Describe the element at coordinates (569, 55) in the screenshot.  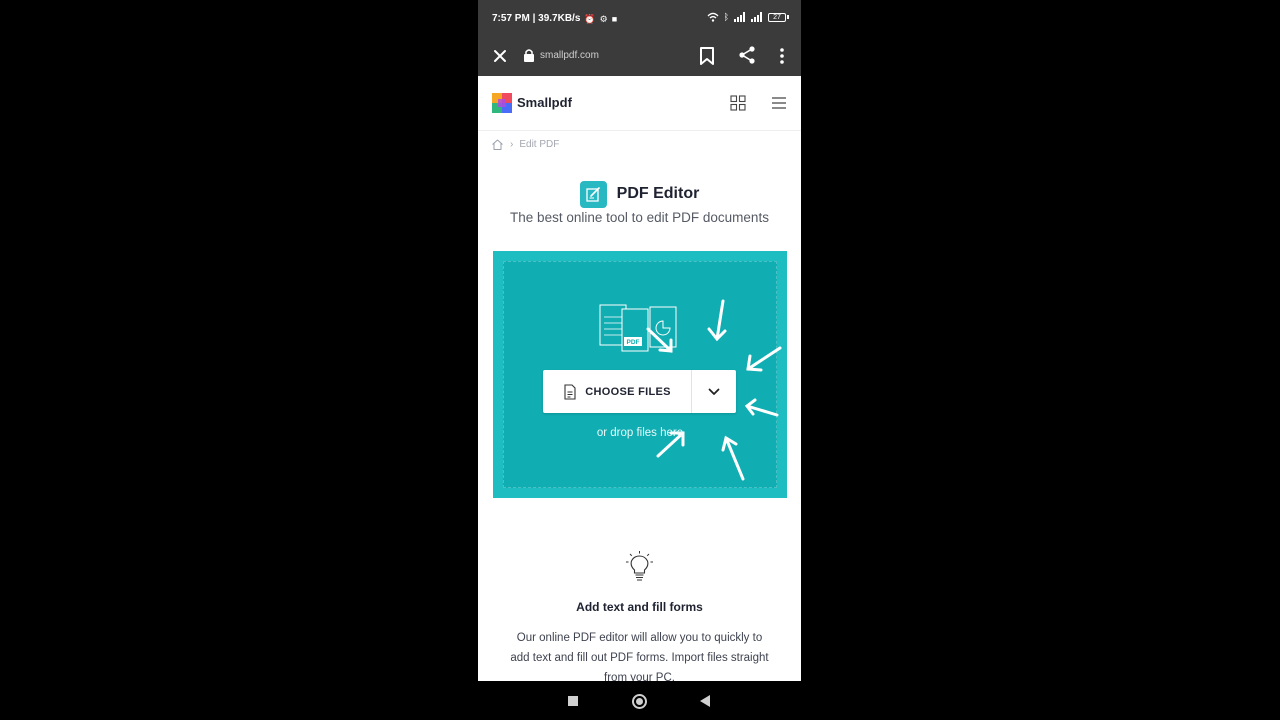
I see `url-text: smallpdf.com` at that location.